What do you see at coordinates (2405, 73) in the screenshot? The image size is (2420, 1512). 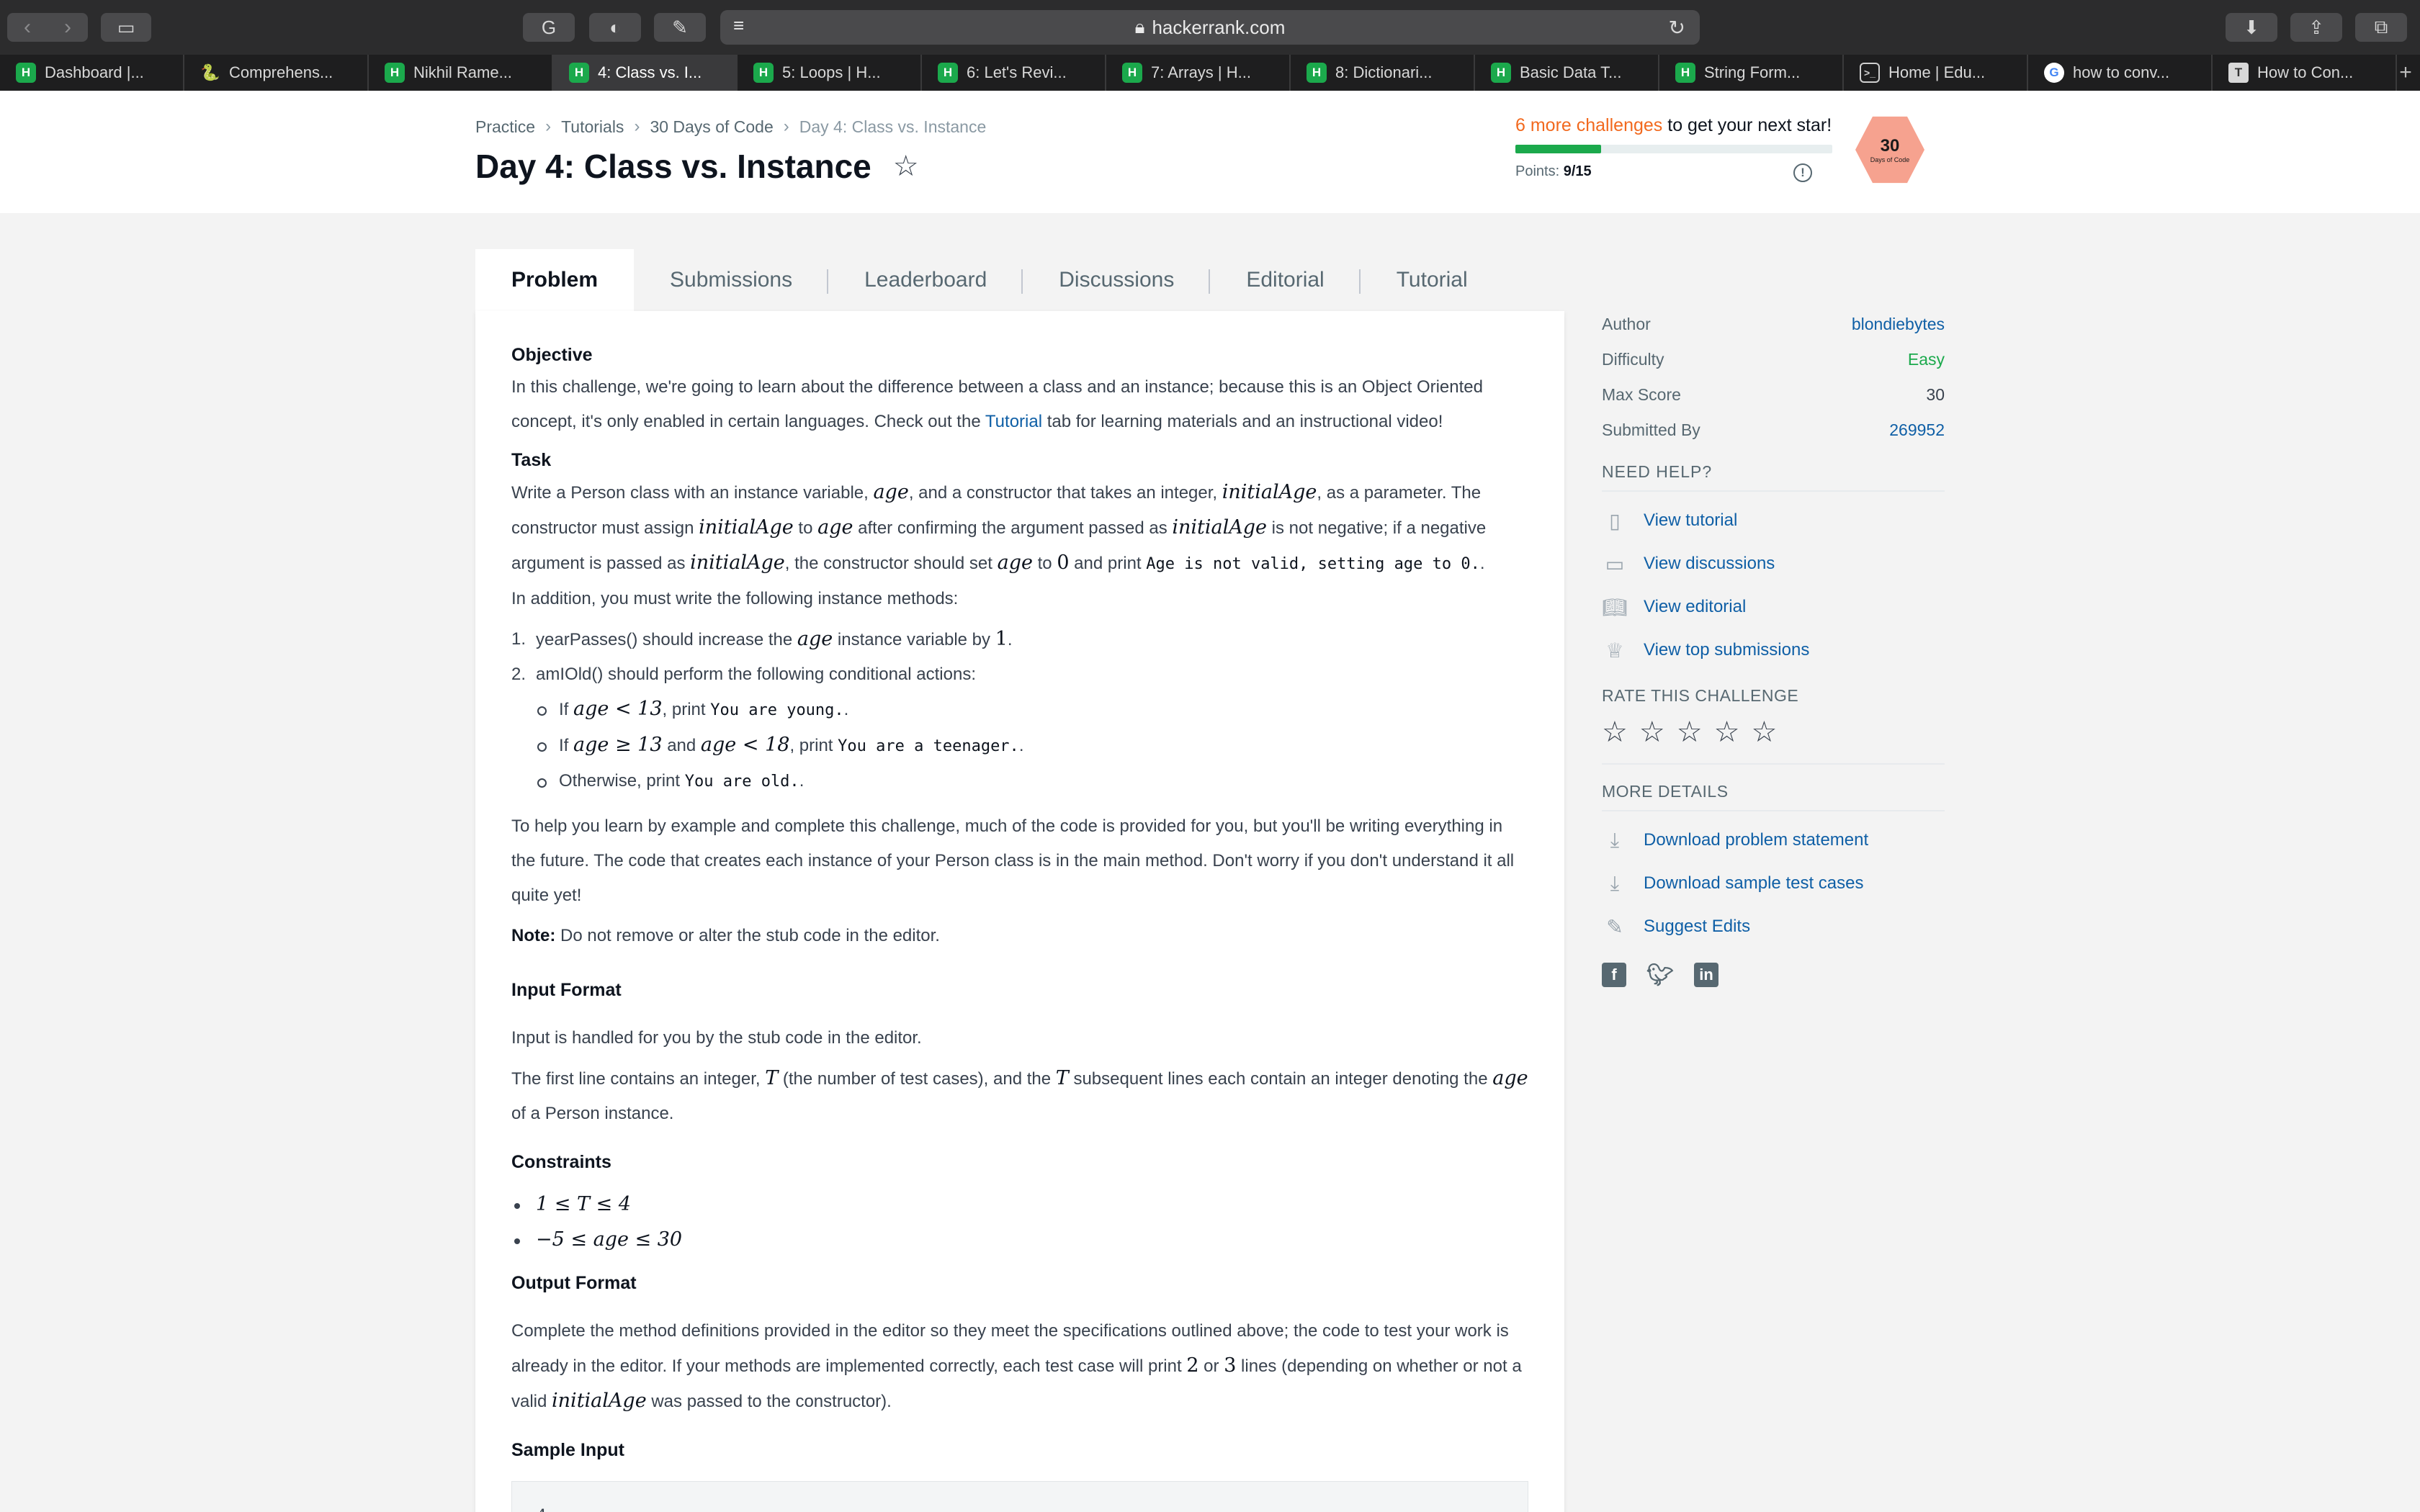 I see `new-tab-icon: +` at bounding box center [2405, 73].